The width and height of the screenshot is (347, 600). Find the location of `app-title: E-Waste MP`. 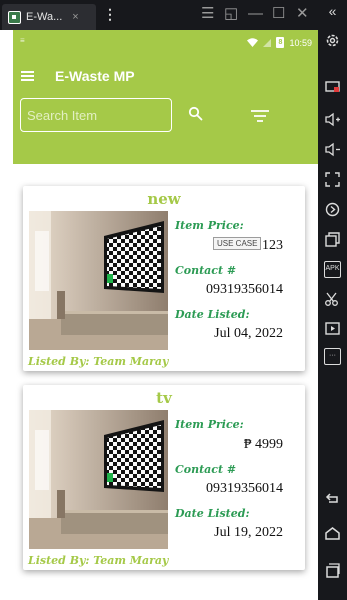

app-title: E-Waste MP is located at coordinates (95, 76).